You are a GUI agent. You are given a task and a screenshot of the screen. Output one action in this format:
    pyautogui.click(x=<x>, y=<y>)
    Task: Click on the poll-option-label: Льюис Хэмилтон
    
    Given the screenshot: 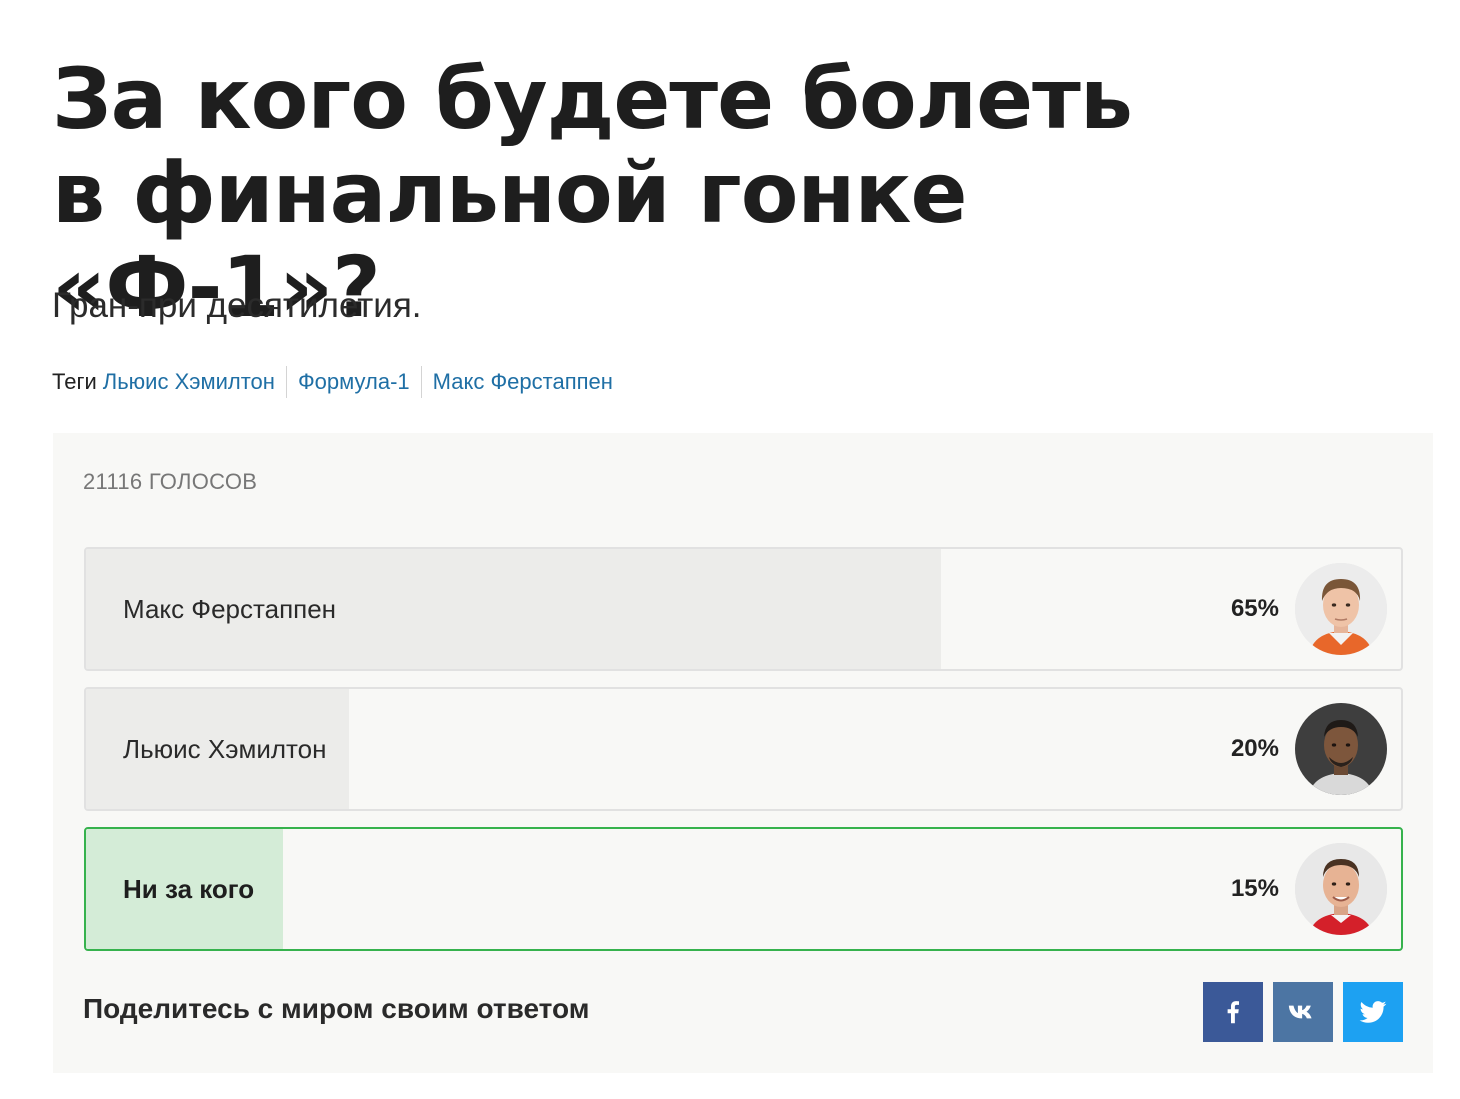 What is the action you would take?
    pyautogui.click(x=225, y=749)
    